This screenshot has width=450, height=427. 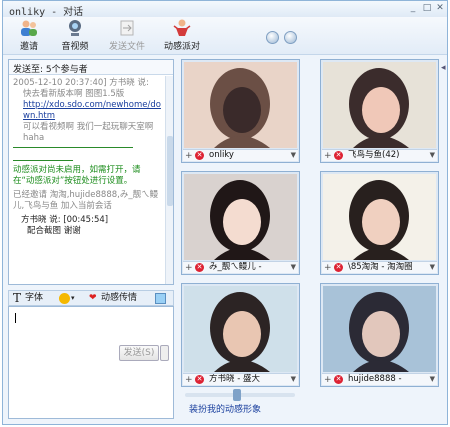 What do you see at coordinates (374, 155) in the screenshot?
I see `participant-name: 飞鸟与鱼(42)` at bounding box center [374, 155].